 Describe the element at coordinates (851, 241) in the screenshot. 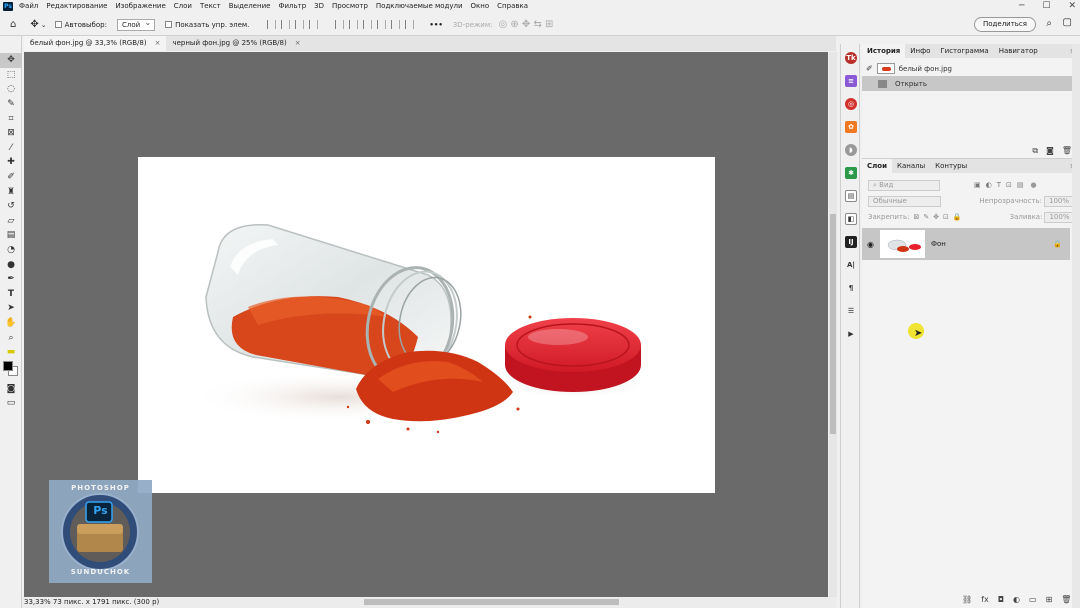

I see `panel-plugin-7: IJ` at that location.